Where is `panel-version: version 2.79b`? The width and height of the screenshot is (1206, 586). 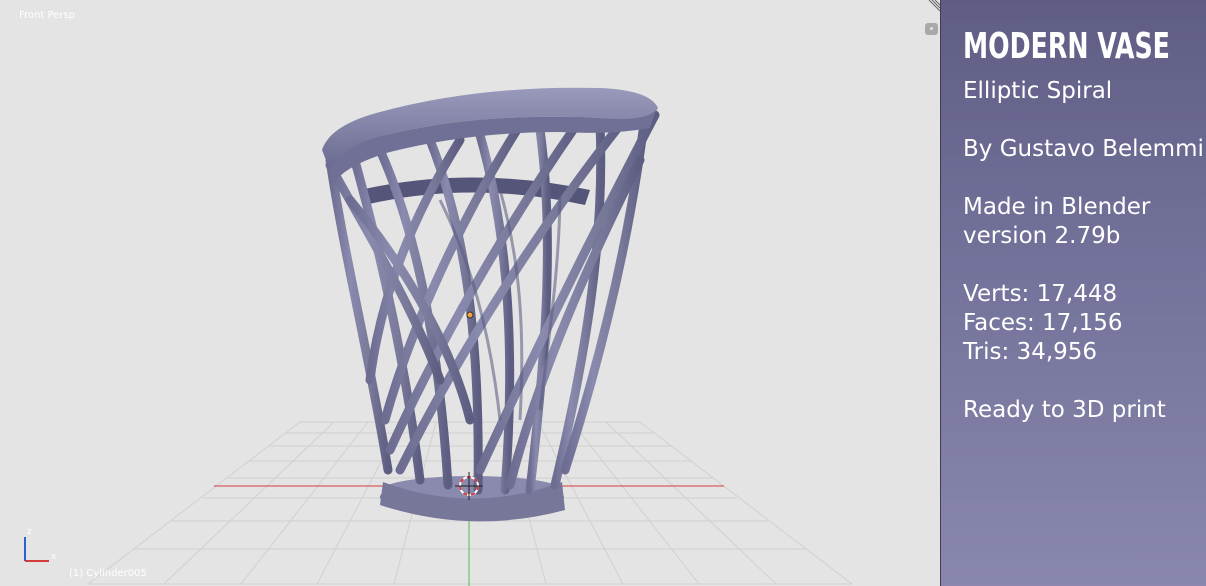
panel-version: version 2.79b is located at coordinates (1042, 236).